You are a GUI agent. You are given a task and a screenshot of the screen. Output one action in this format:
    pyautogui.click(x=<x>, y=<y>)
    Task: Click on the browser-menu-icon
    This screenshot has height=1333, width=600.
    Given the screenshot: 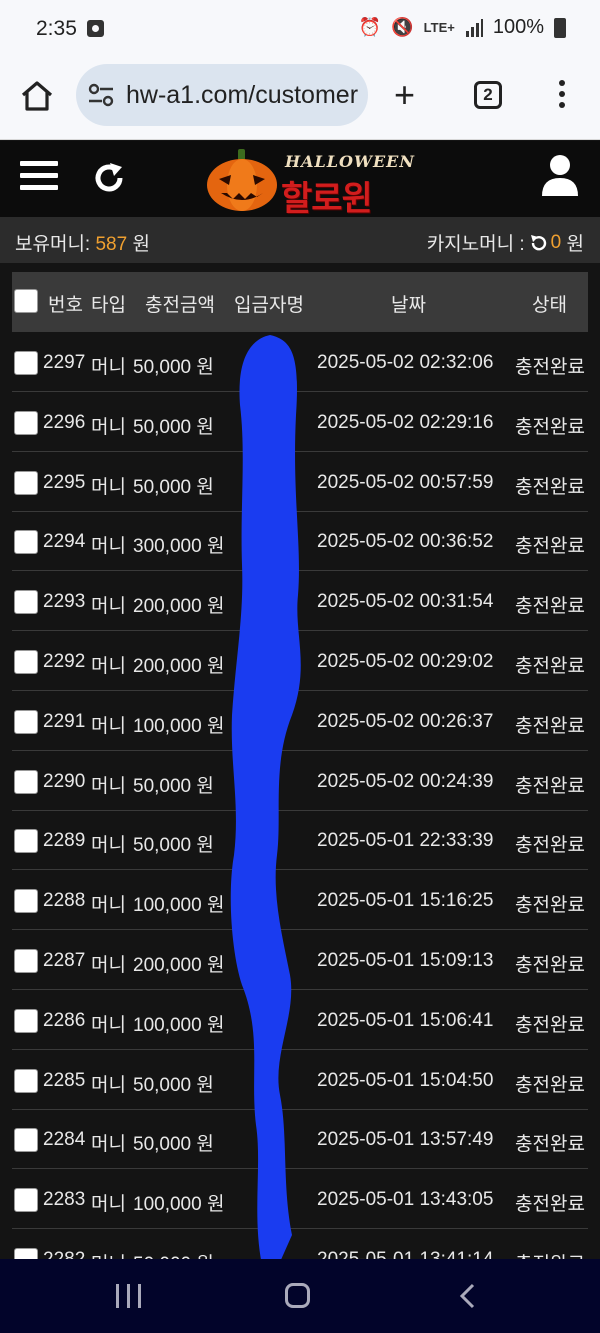 What is the action you would take?
    pyautogui.click(x=562, y=96)
    